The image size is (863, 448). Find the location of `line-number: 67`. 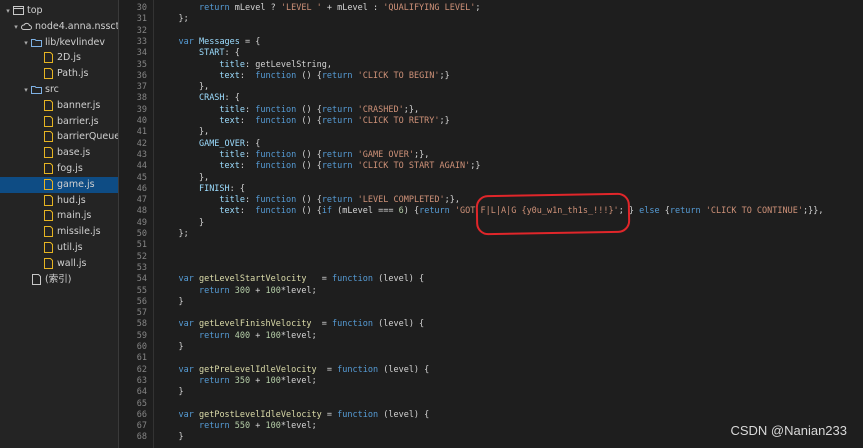

line-number: 67 is located at coordinates (141, 426).